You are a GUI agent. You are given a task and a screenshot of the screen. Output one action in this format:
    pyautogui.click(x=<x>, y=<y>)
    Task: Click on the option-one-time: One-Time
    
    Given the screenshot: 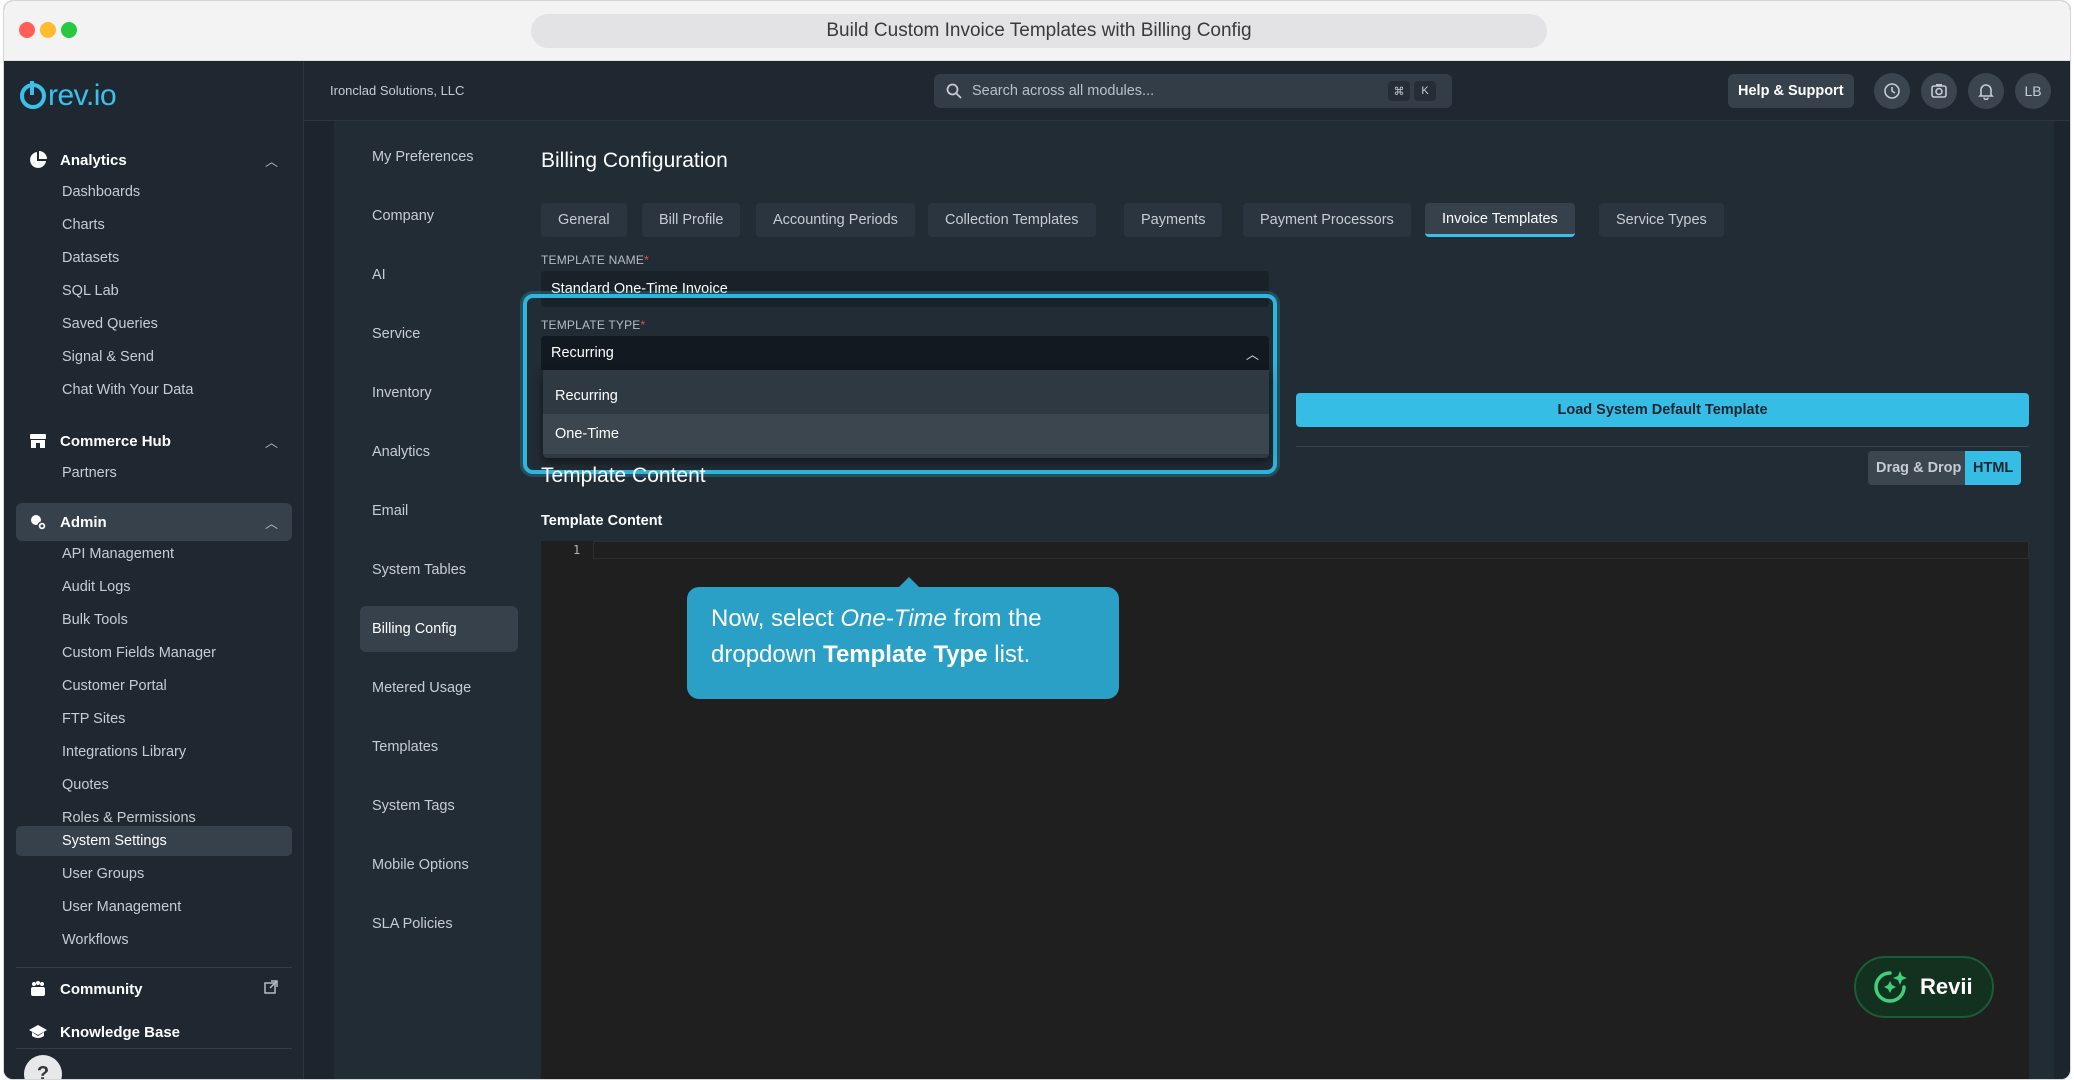 What is the action you would take?
    pyautogui.click(x=906, y=434)
    